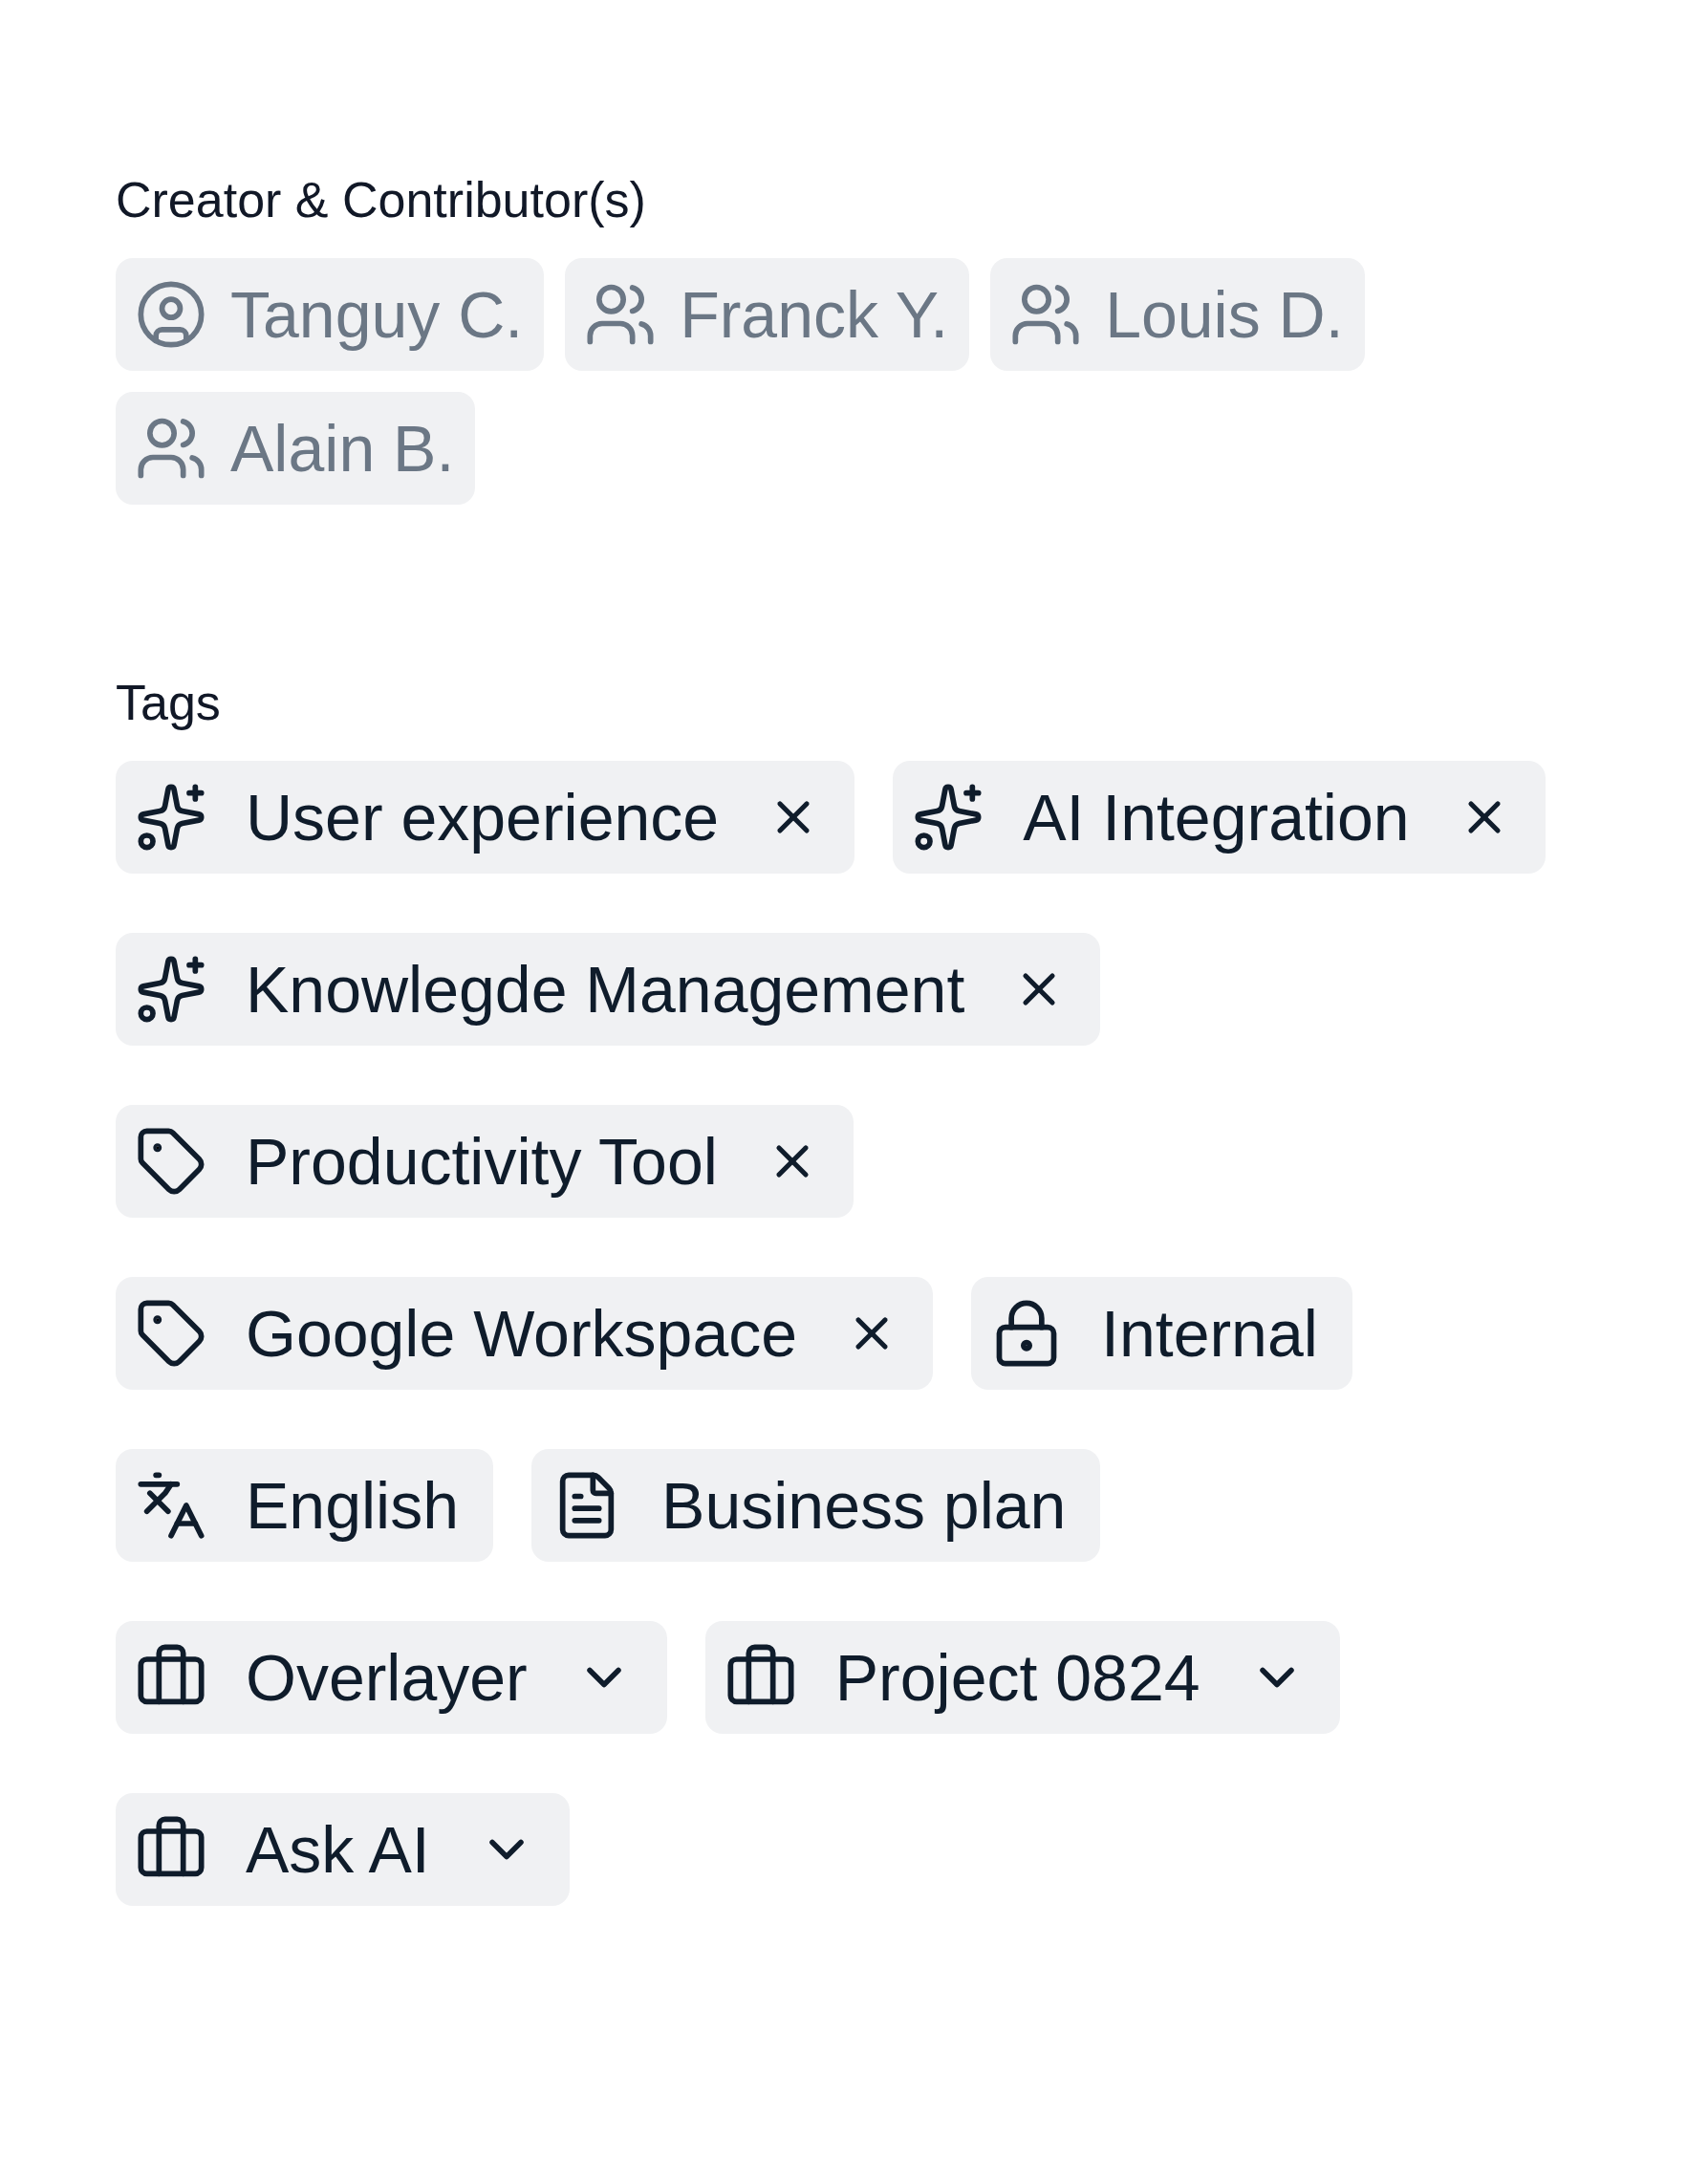 Image resolution: width=1687 pixels, height=2184 pixels. What do you see at coordinates (482, 1161) in the screenshot?
I see `tag-label: Productivity Tool` at bounding box center [482, 1161].